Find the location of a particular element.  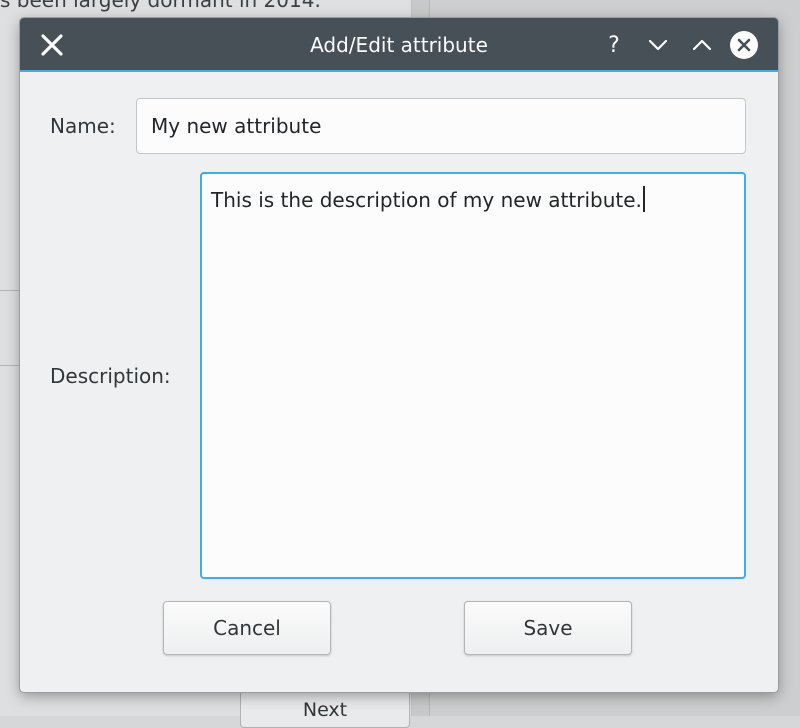

background-text: s been largely dormant in 2014. is located at coordinates (160, 6).